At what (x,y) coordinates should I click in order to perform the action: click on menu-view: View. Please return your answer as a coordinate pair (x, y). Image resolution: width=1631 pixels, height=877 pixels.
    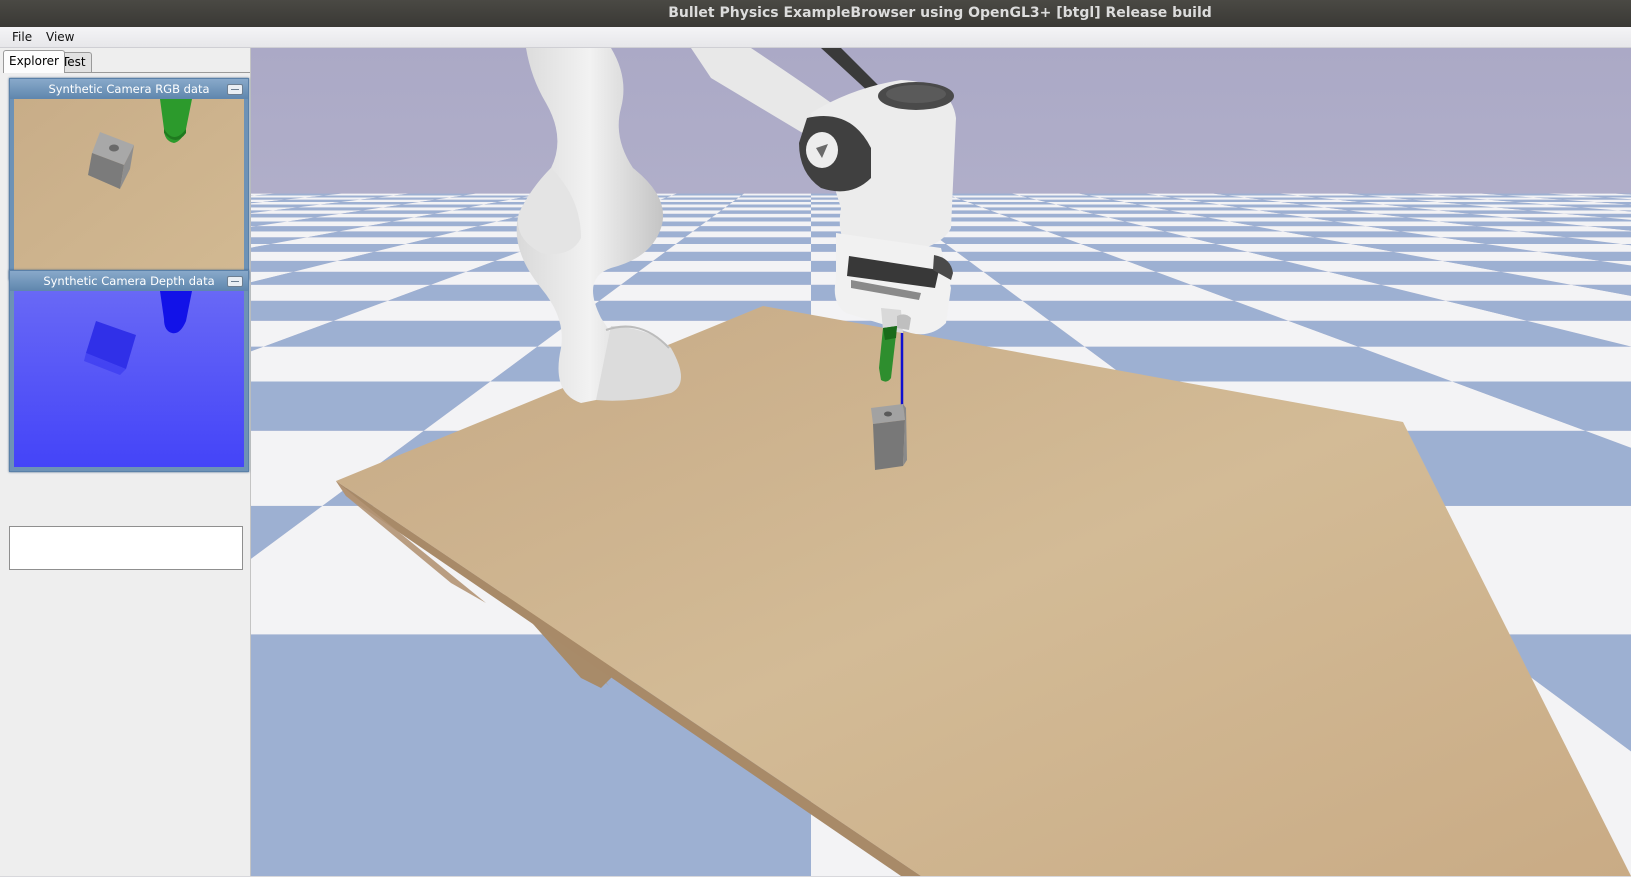
    Looking at the image, I should click on (60, 37).